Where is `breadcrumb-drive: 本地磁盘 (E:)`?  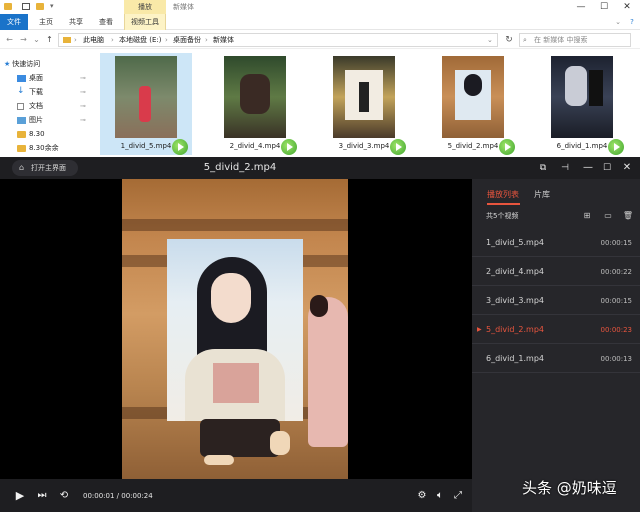 breadcrumb-drive: 本地磁盘 (E:) is located at coordinates (140, 40).